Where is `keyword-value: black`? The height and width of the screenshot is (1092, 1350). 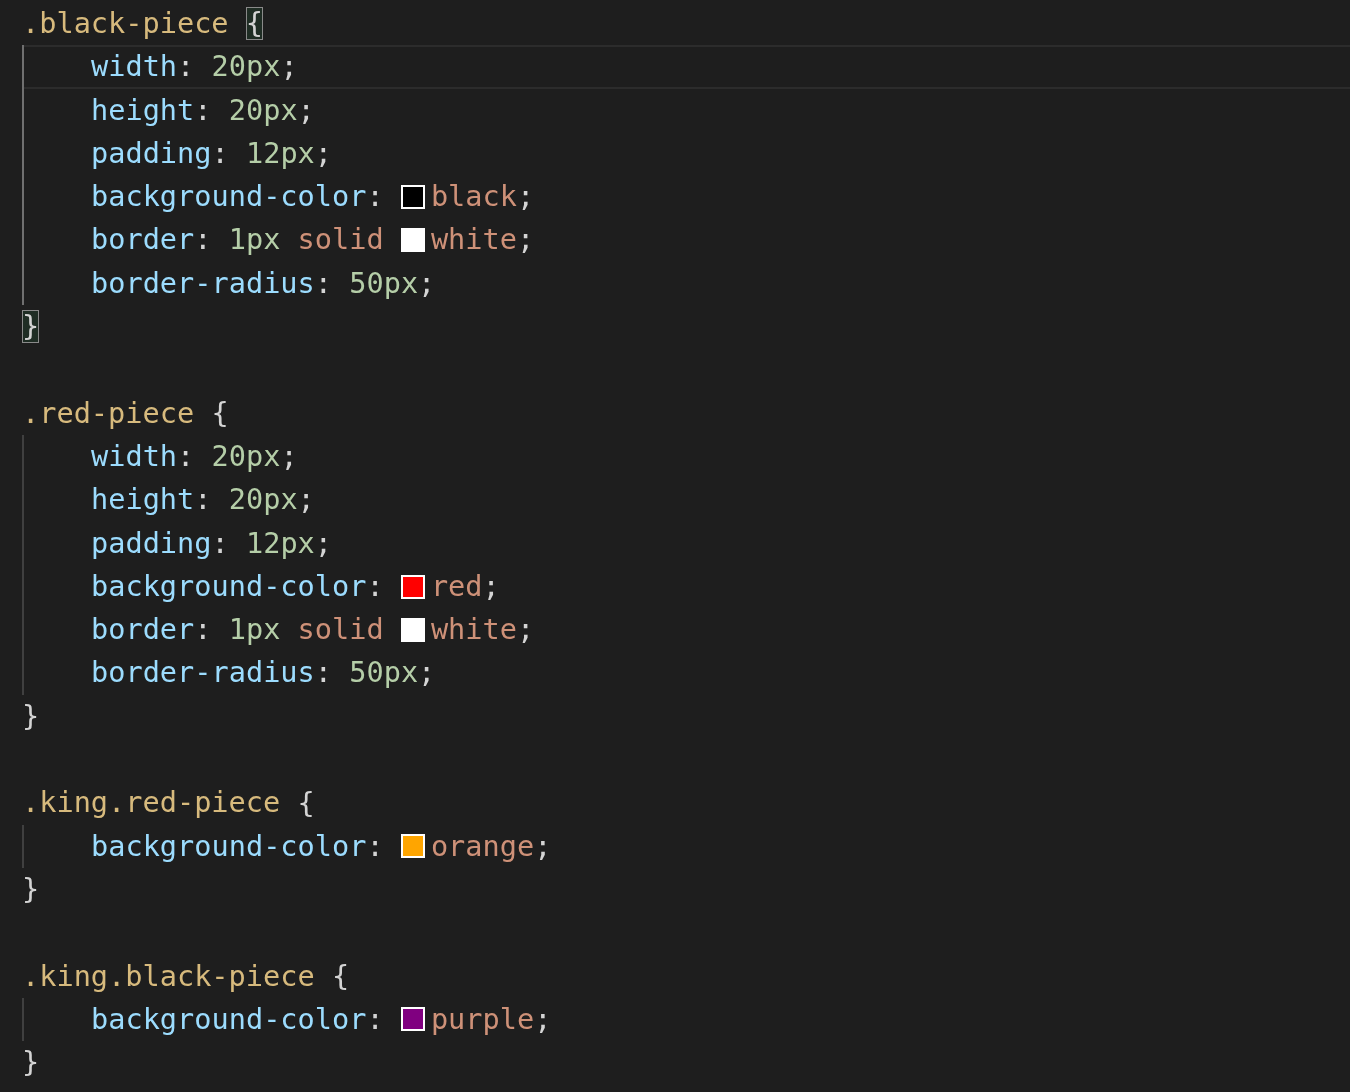 keyword-value: black is located at coordinates (473, 197).